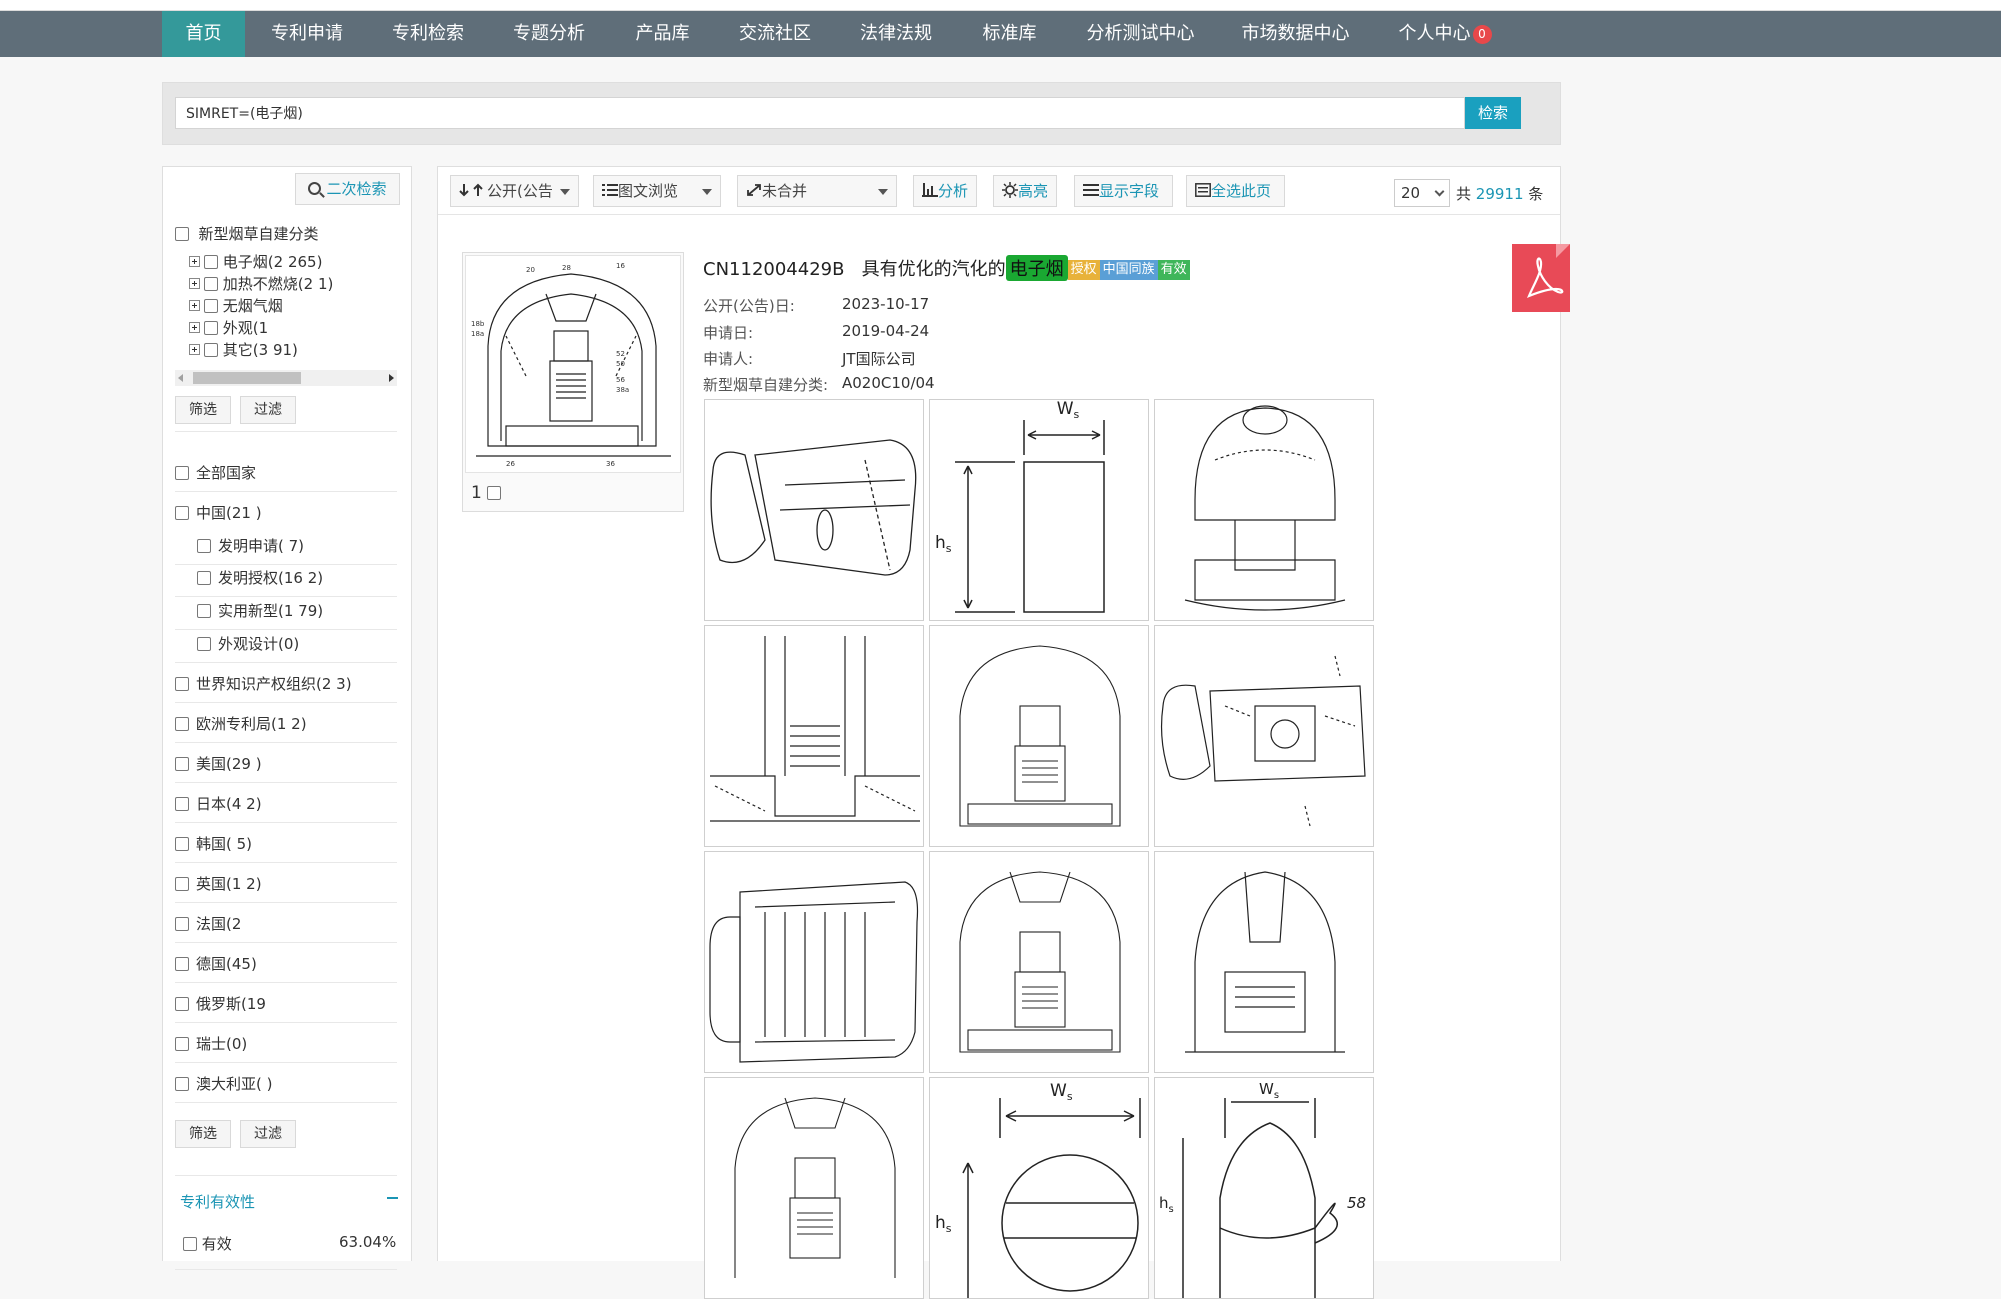 The width and height of the screenshot is (2001, 1299). What do you see at coordinates (896, 34) in the screenshot?
I see `nav-laws: 法律法规` at bounding box center [896, 34].